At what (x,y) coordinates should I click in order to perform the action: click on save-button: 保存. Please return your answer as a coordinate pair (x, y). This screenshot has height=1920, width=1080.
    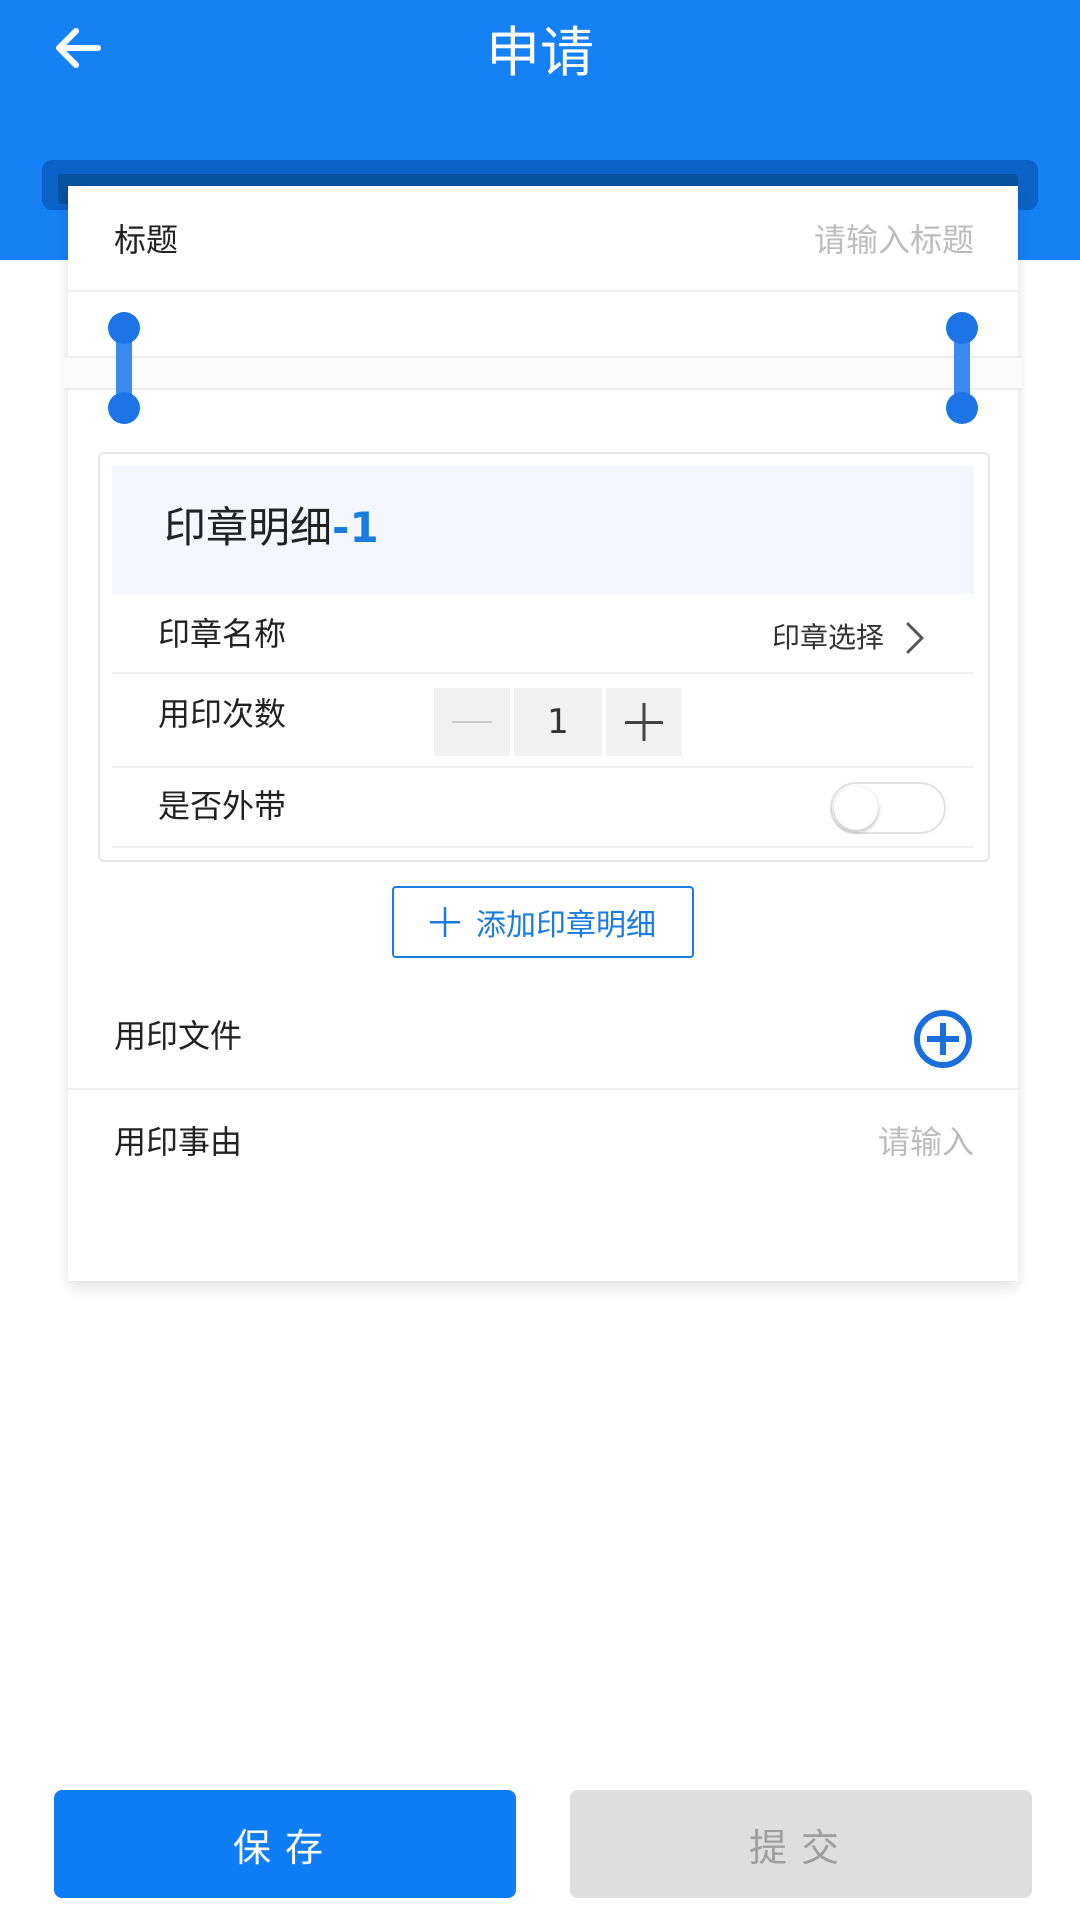
    Looking at the image, I should click on (285, 1844).